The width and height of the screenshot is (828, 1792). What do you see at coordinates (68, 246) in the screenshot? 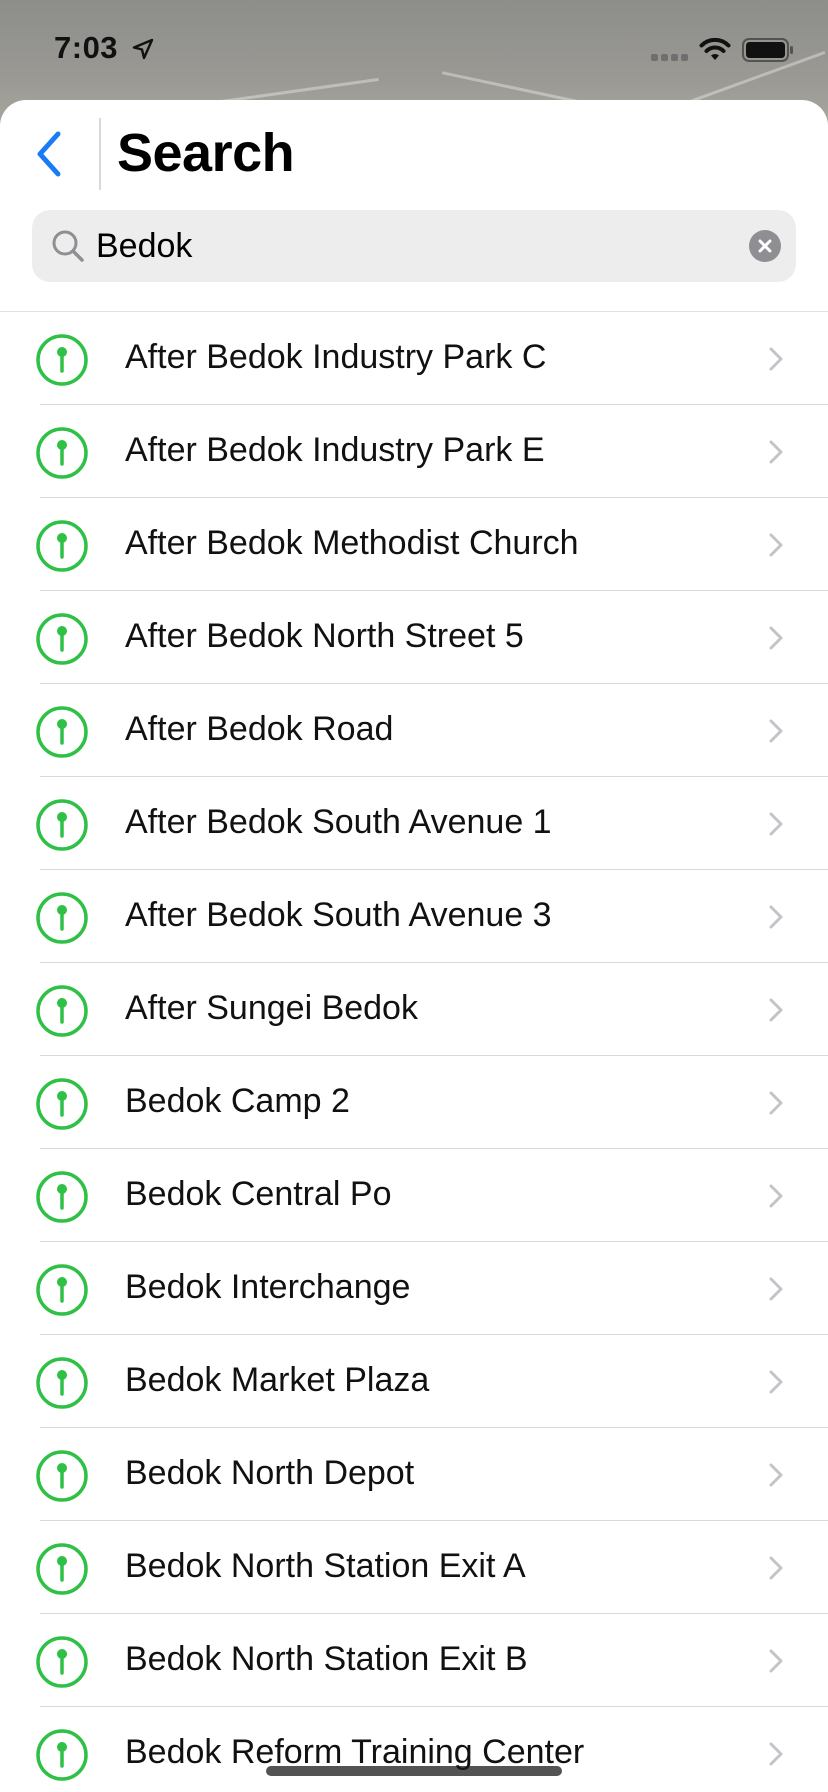
I see `search-icon` at bounding box center [68, 246].